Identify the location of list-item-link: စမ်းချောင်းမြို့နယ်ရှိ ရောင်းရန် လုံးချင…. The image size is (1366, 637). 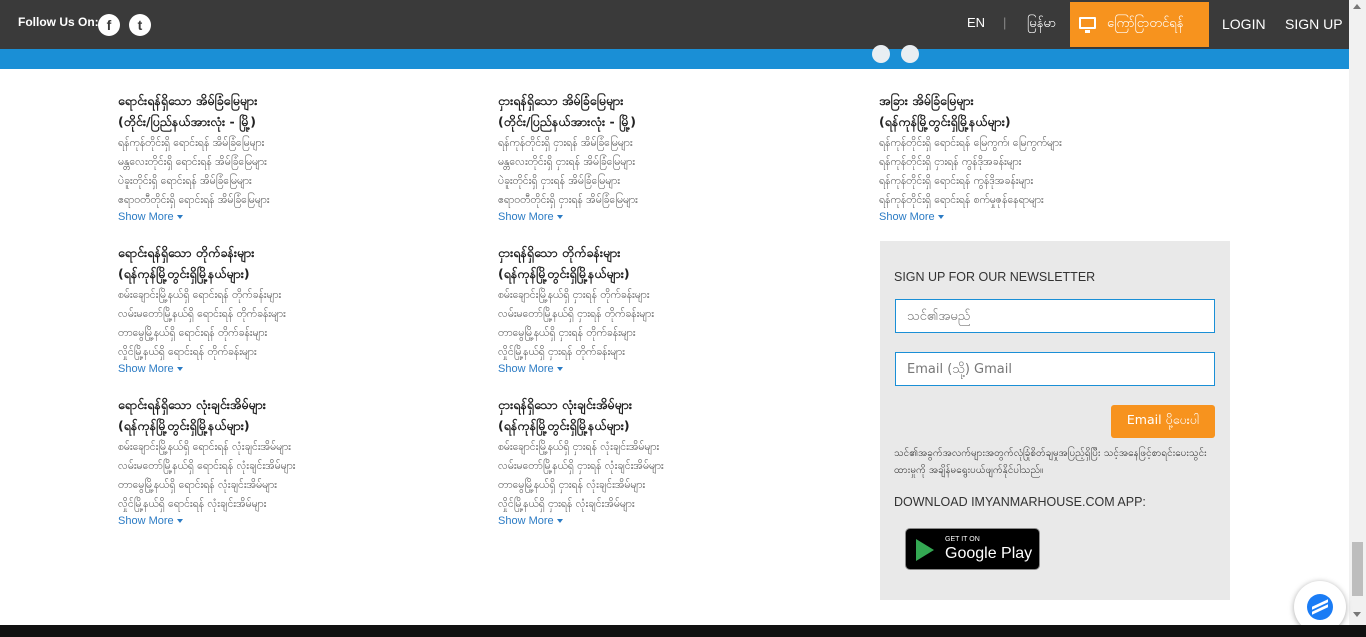
(283, 447).